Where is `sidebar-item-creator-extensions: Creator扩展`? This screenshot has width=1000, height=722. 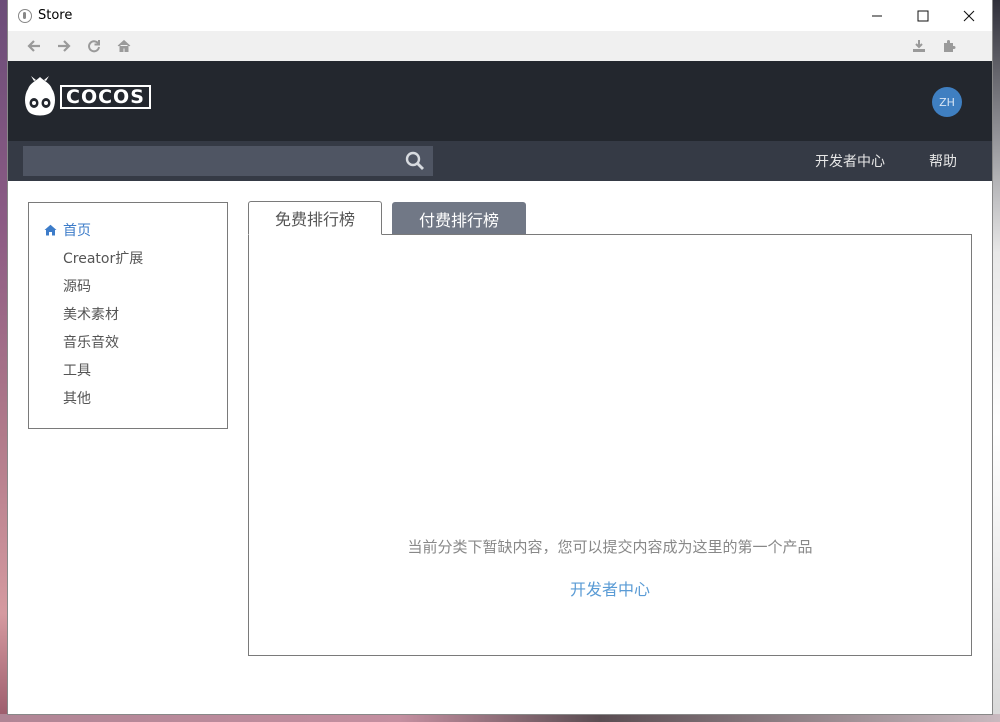
sidebar-item-creator-extensions: Creator扩展 is located at coordinates (128, 262).